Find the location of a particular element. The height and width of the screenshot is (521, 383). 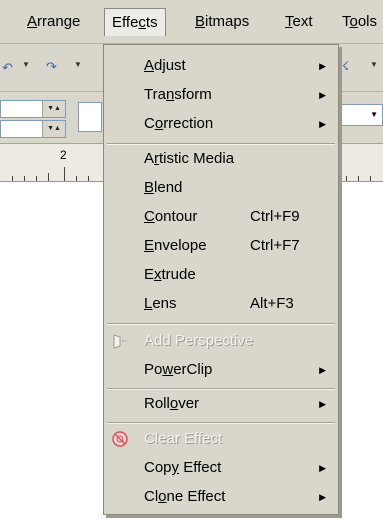

menu-tools: Tools is located at coordinates (359, 22).